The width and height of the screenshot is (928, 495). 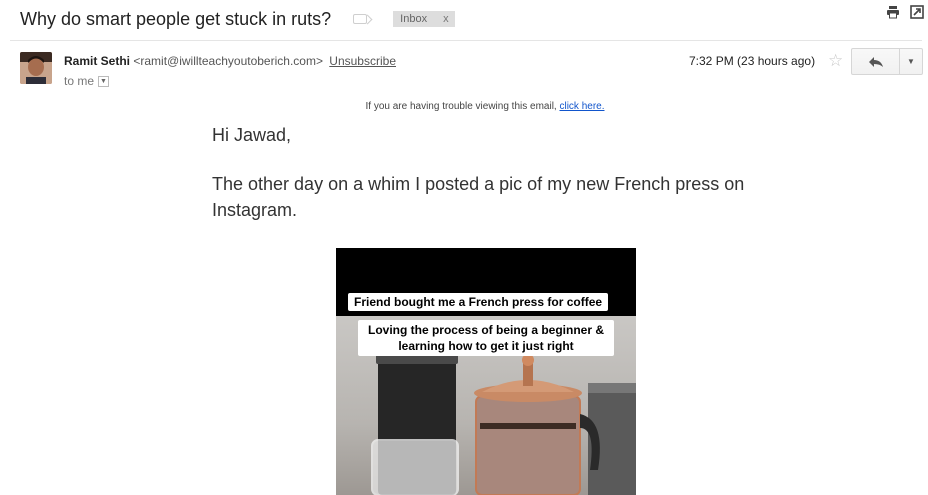 I want to click on french-press-illustration, so click(x=503, y=423).